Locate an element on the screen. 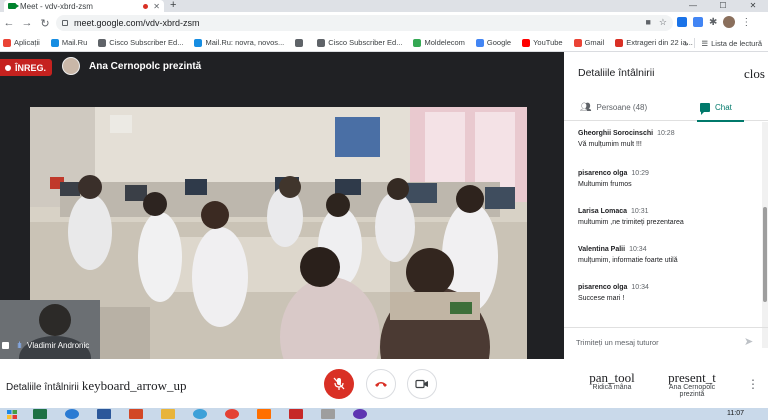 The height and width of the screenshot is (420, 768). bookmark-item is located at coordinates (300, 42).